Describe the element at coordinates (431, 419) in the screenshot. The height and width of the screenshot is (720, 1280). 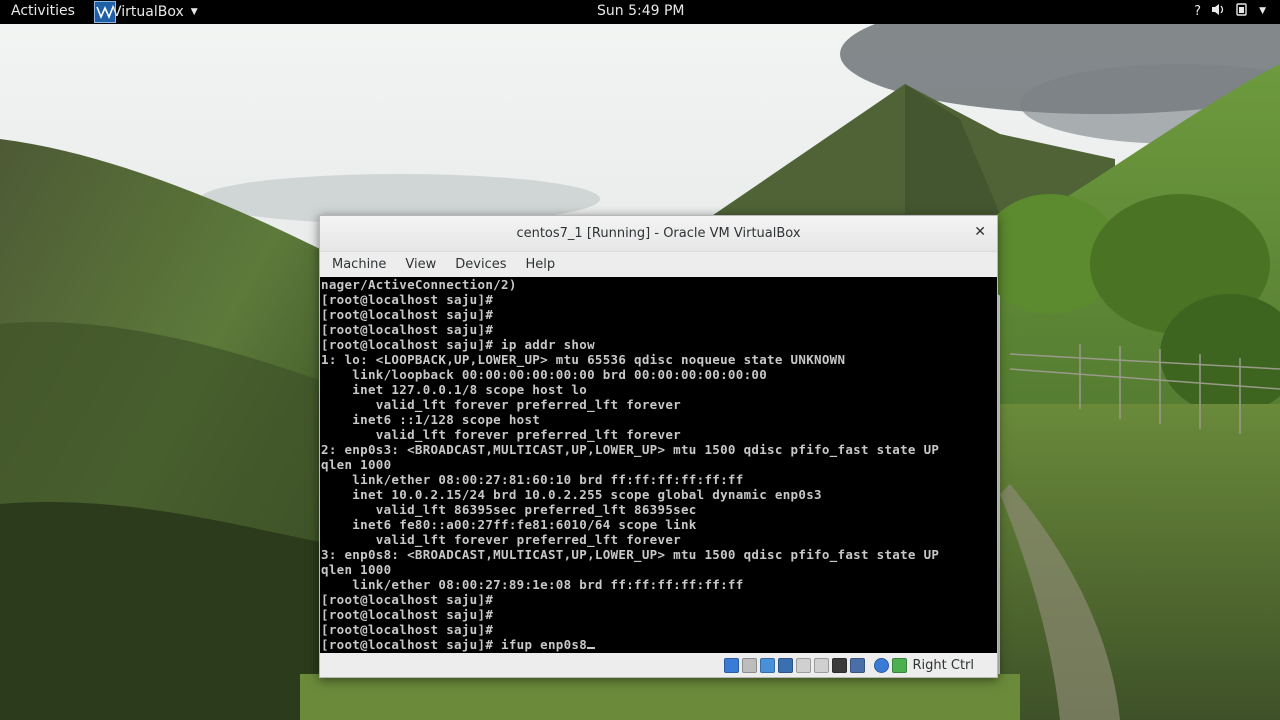
I see `console-line: inet6 ::1/128 scope host` at that location.